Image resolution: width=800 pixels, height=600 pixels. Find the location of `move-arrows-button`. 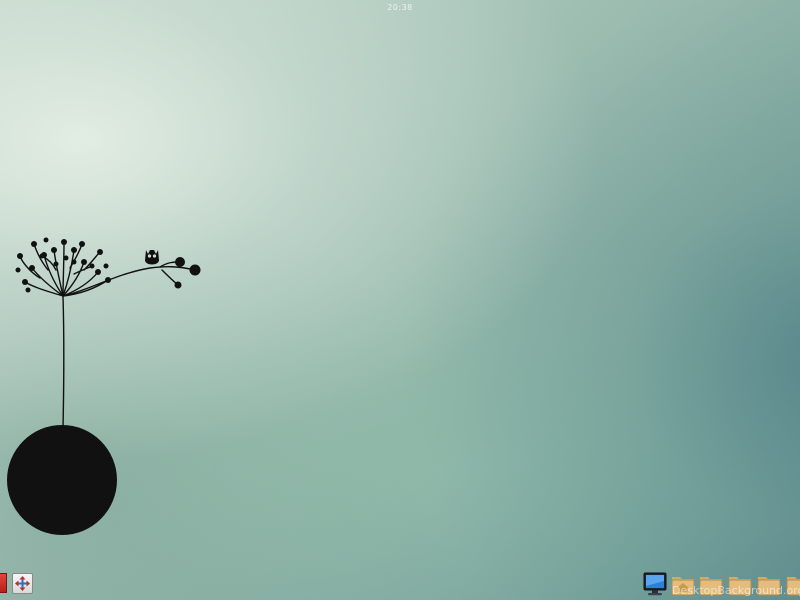

move-arrows-button is located at coordinates (22, 583).